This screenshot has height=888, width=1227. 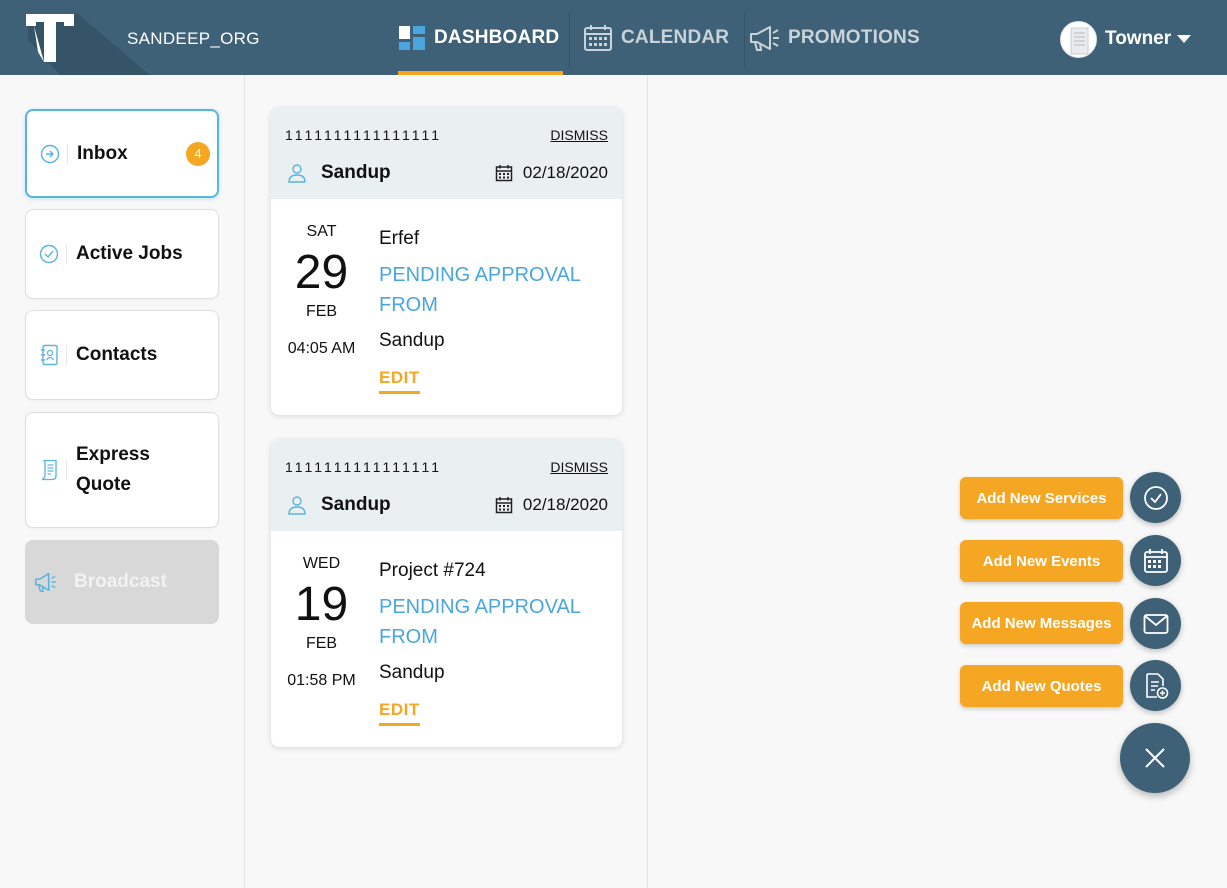 I want to click on add-document-icon, so click(x=1156, y=685).